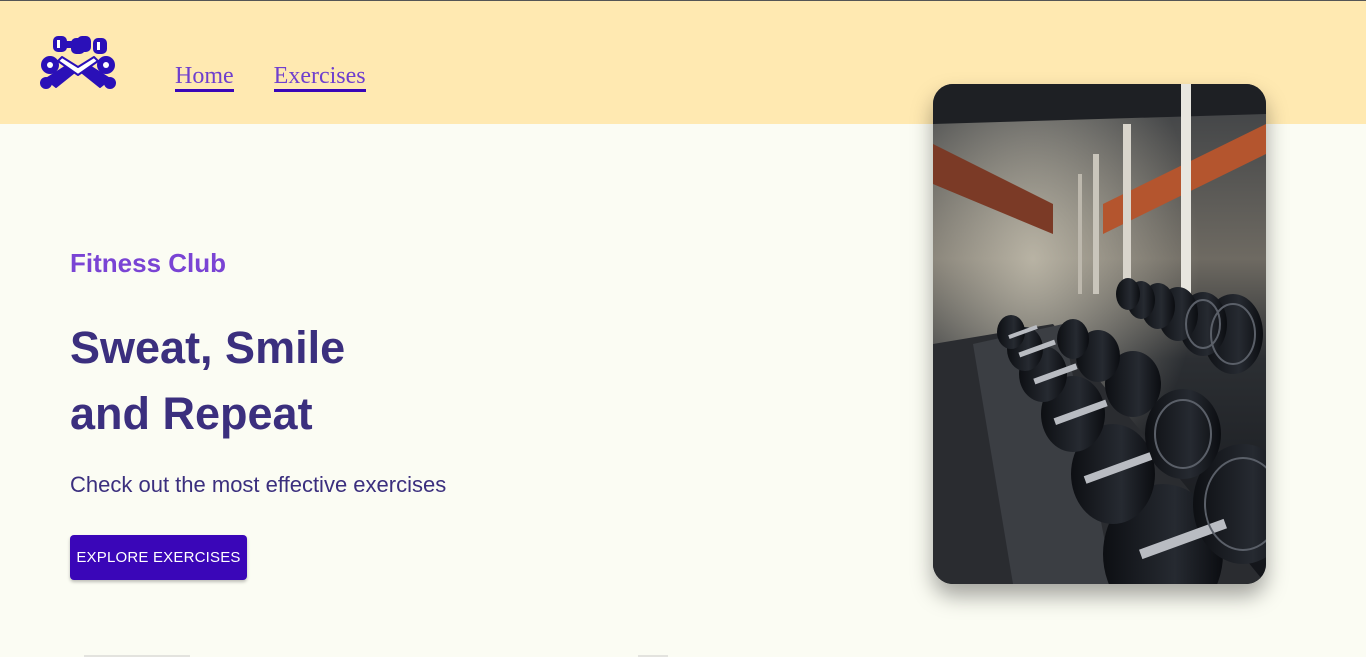 The image size is (1366, 657). Describe the element at coordinates (148, 263) in the screenshot. I see `hero-eyebrow: Fitness Club` at that location.